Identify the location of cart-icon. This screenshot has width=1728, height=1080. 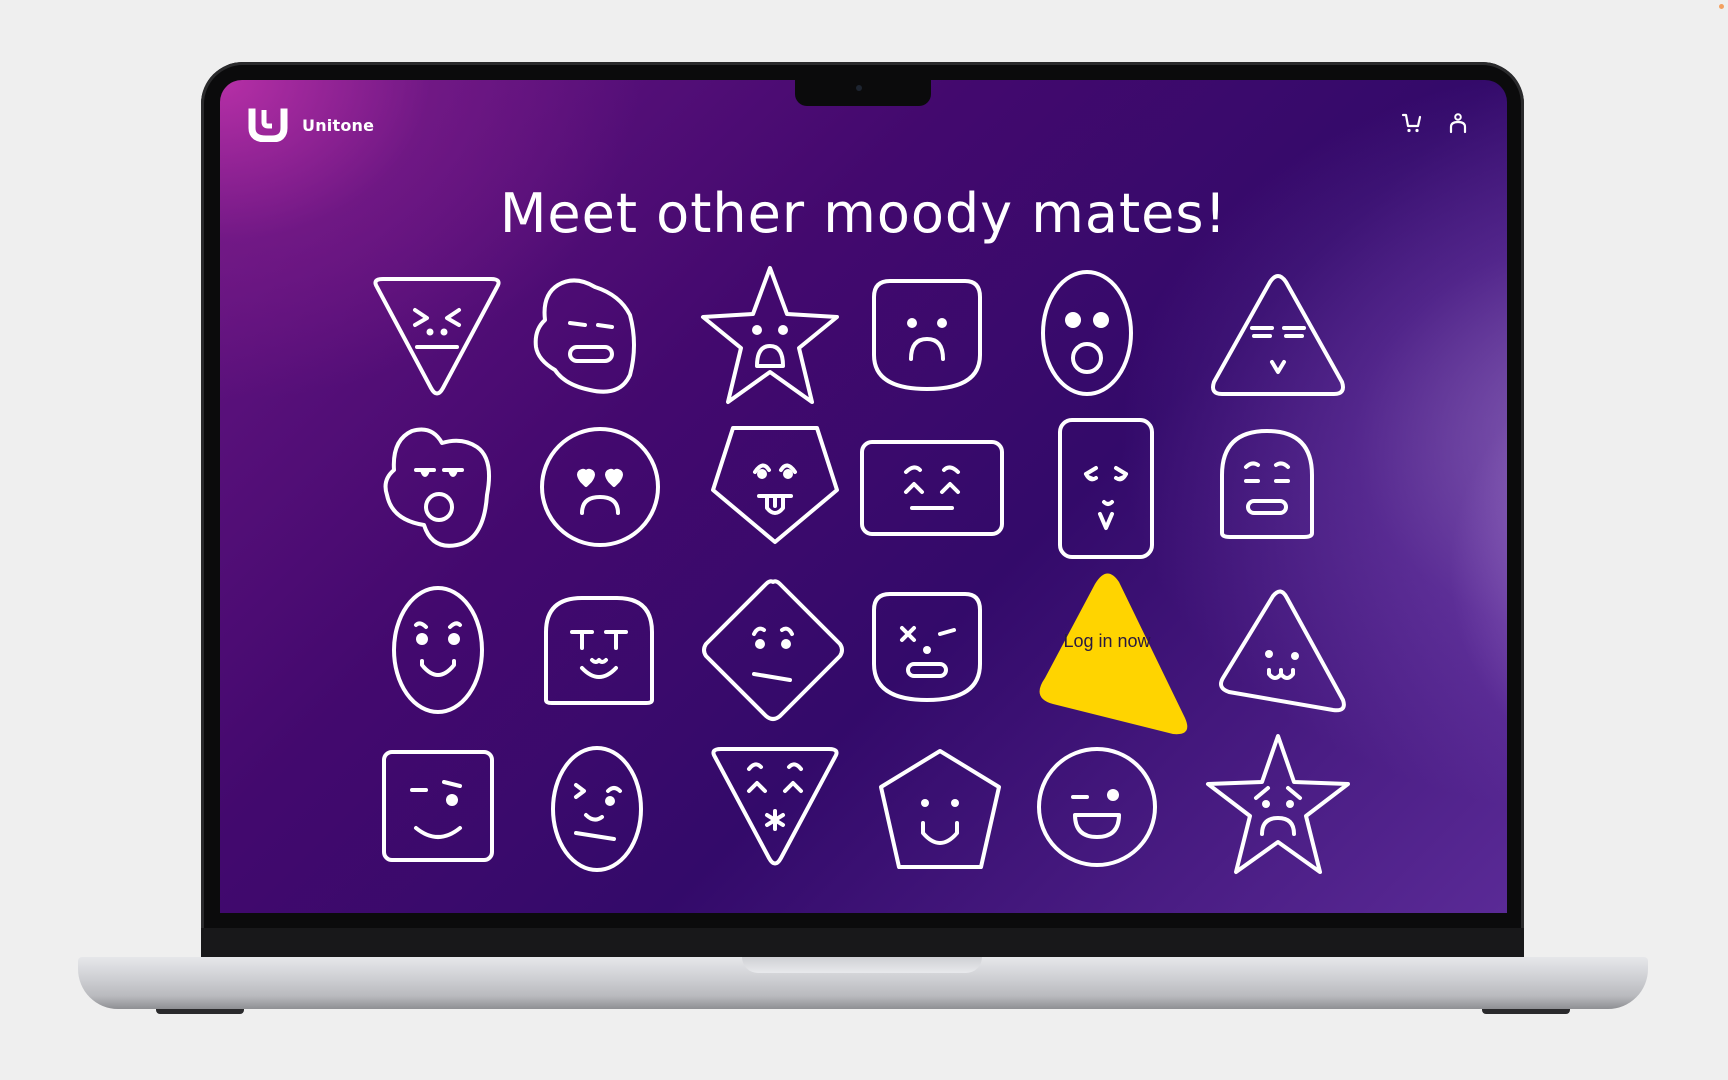
(1412, 123).